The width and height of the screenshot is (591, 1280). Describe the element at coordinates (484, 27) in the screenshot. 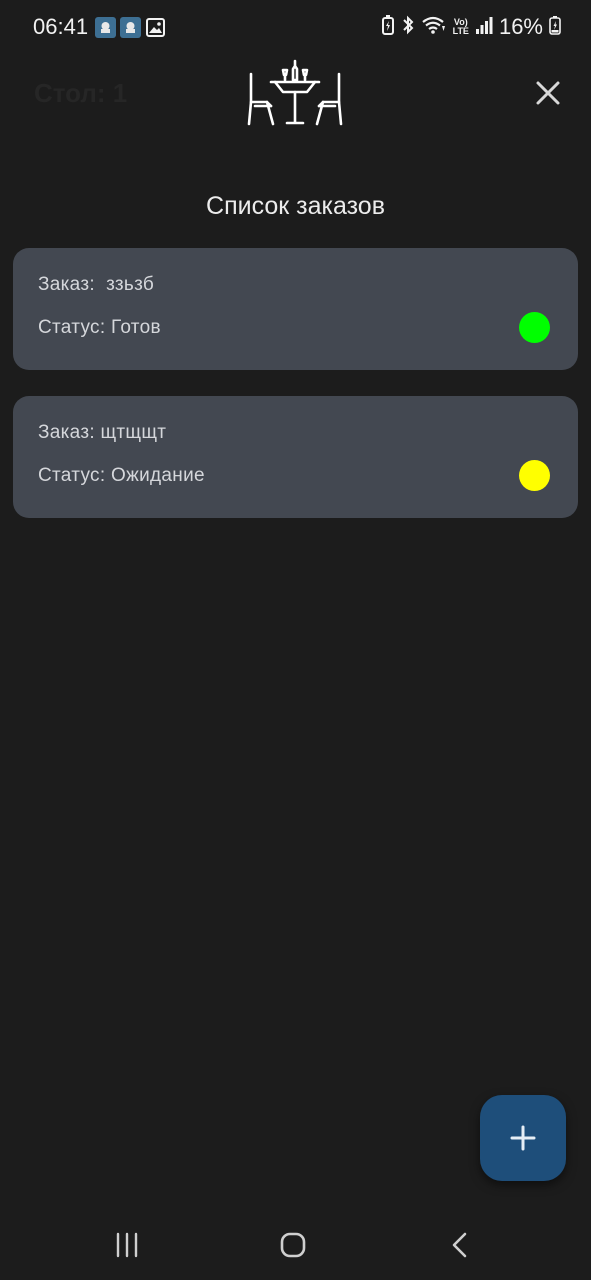

I see `signal-icon` at that location.